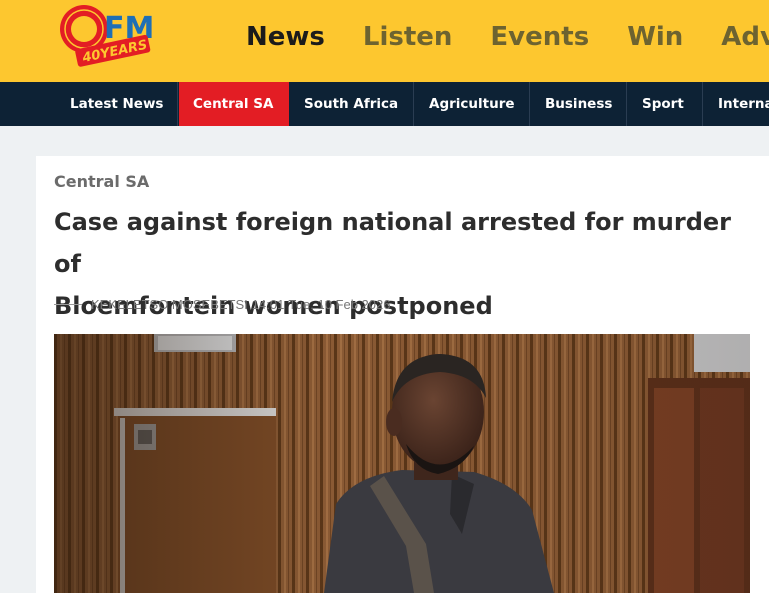  What do you see at coordinates (339, 304) in the screenshot?
I see `article-date: Tue, 10 Feb 2026` at bounding box center [339, 304].